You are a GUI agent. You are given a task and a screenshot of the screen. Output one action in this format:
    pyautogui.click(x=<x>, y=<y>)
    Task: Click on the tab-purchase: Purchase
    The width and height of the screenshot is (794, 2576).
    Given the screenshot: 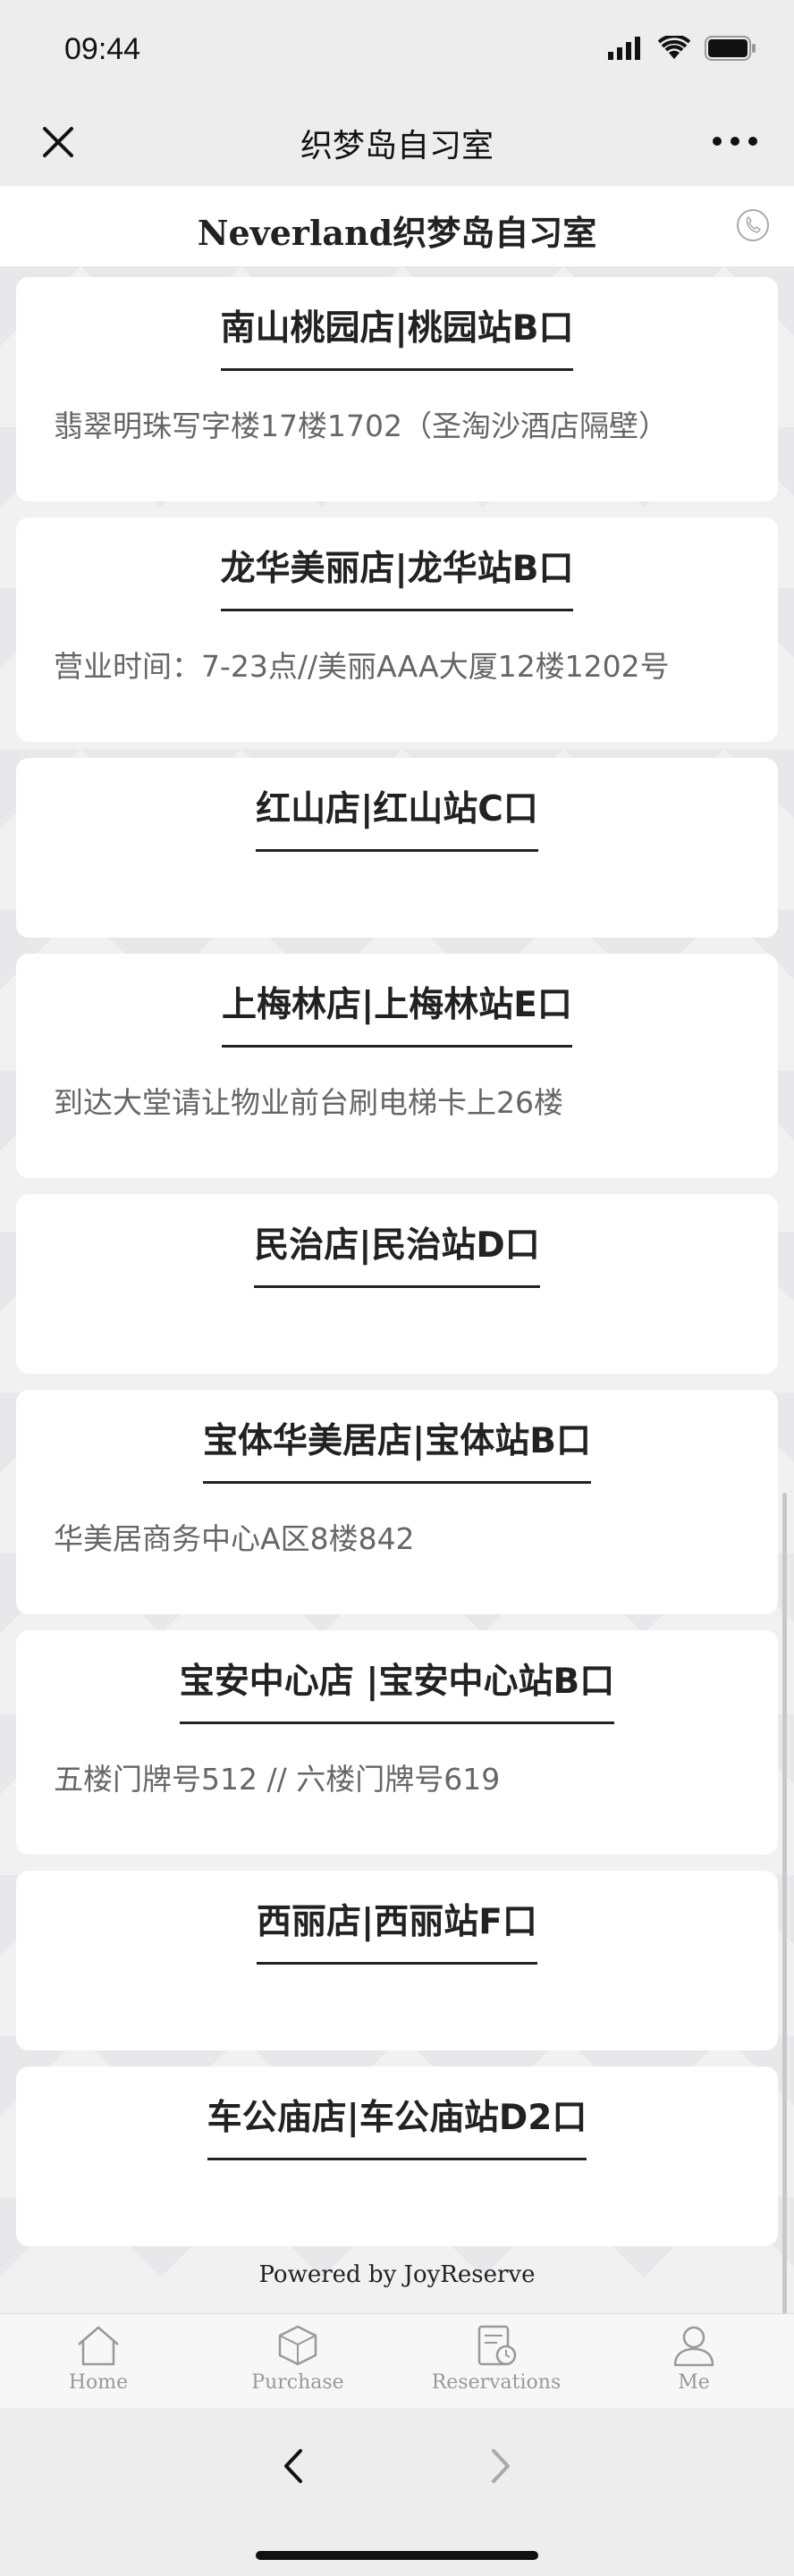 What is the action you would take?
    pyautogui.click(x=297, y=2358)
    